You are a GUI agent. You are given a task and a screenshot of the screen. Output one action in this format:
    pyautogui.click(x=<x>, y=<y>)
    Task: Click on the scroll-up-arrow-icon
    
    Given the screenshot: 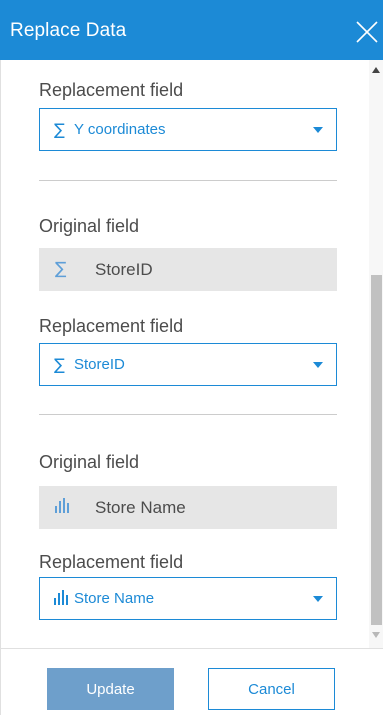 What is the action you would take?
    pyautogui.click(x=376, y=70)
    